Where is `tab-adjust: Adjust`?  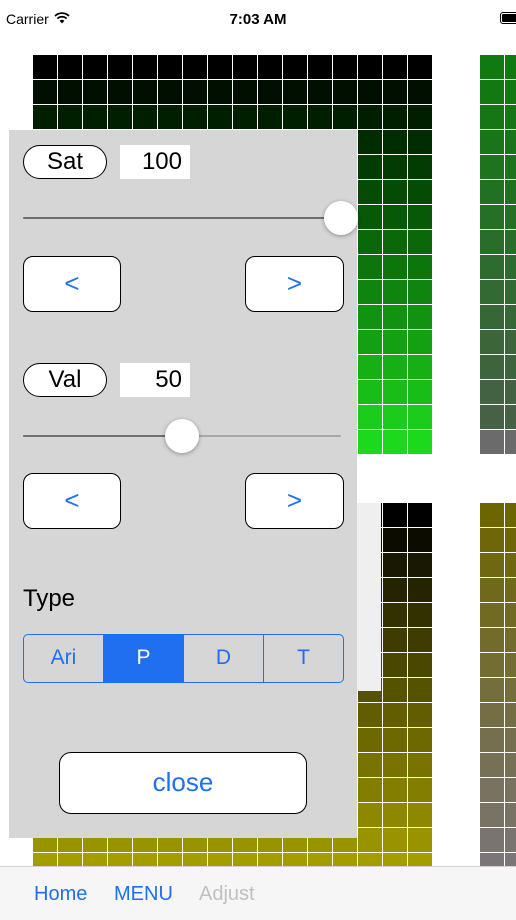 tab-adjust: Adjust is located at coordinates (227, 894).